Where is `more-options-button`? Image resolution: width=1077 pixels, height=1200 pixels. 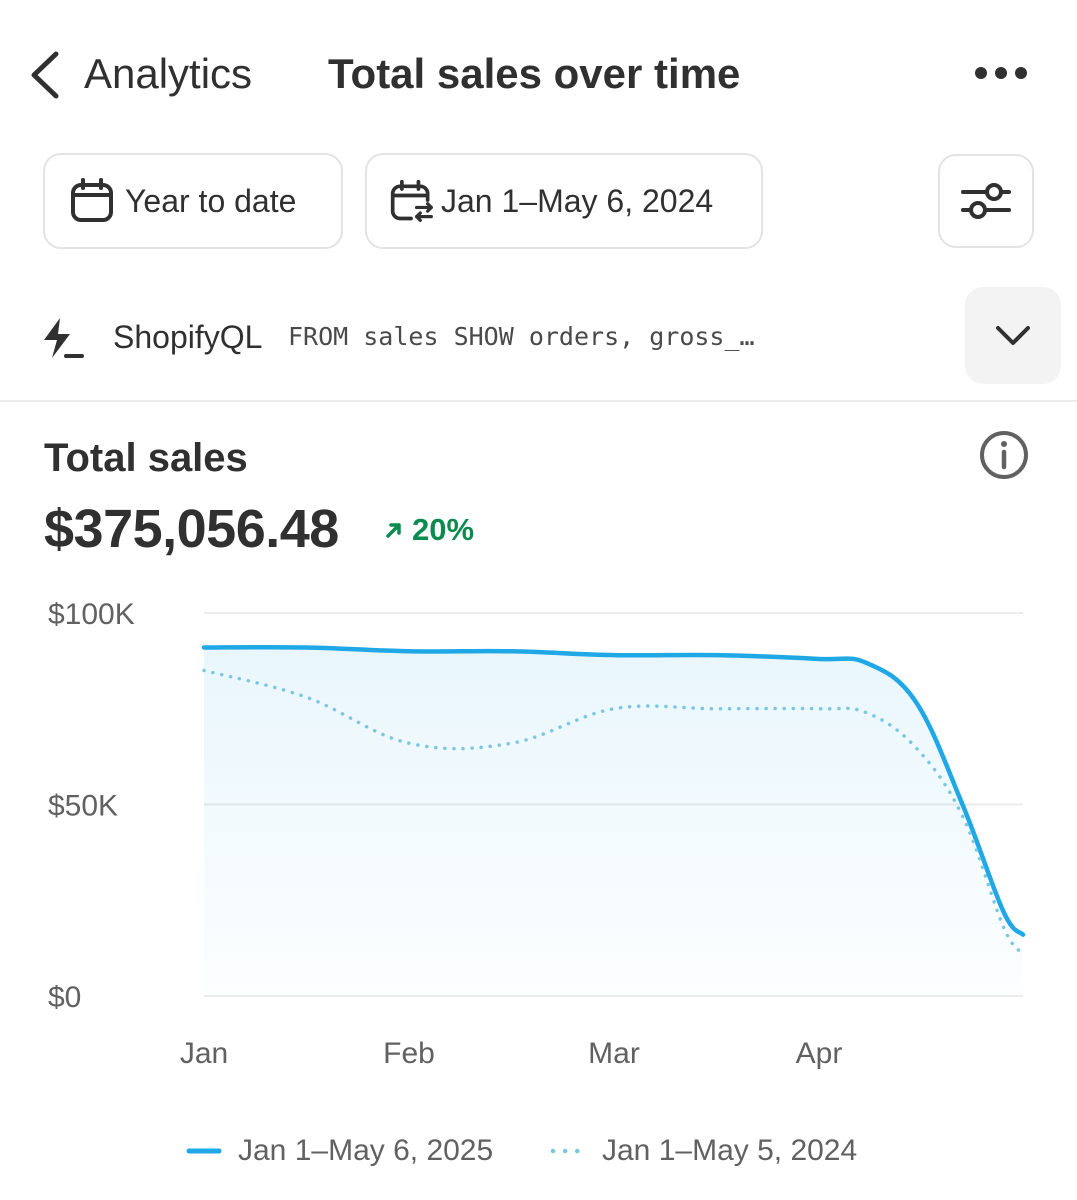 more-options-button is located at coordinates (1001, 73).